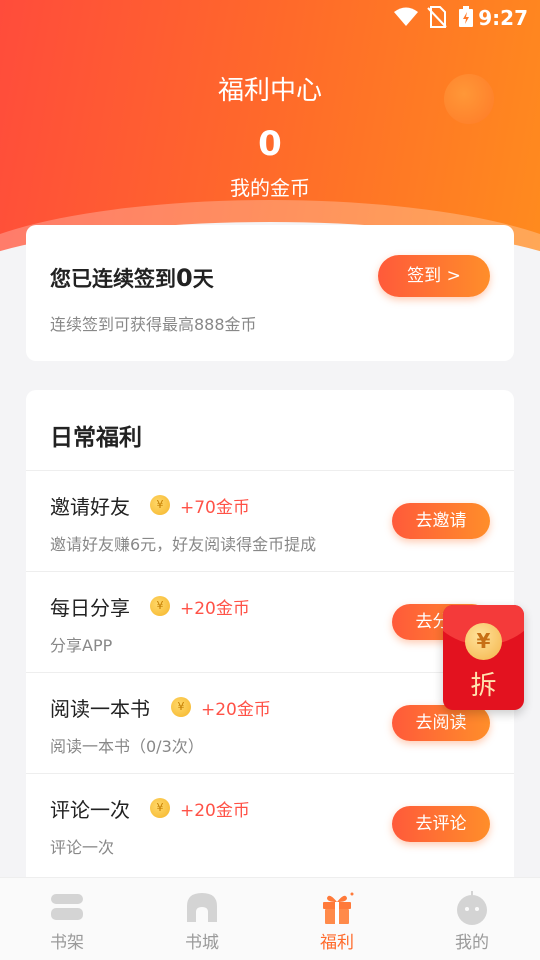 The width and height of the screenshot is (540, 960). I want to click on bookshelf-icon, so click(67, 907).